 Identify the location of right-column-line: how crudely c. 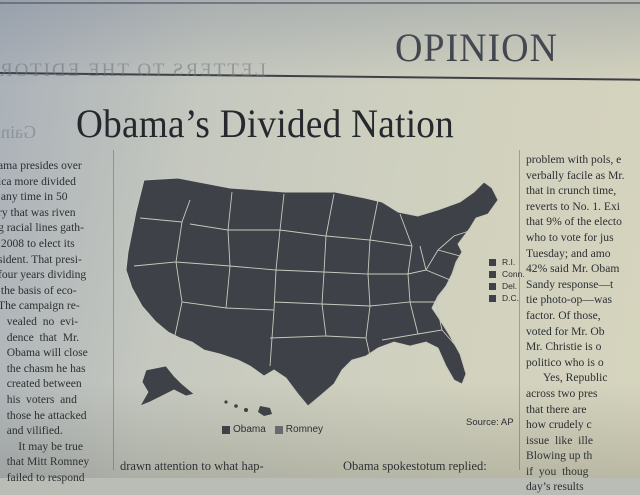
(559, 425).